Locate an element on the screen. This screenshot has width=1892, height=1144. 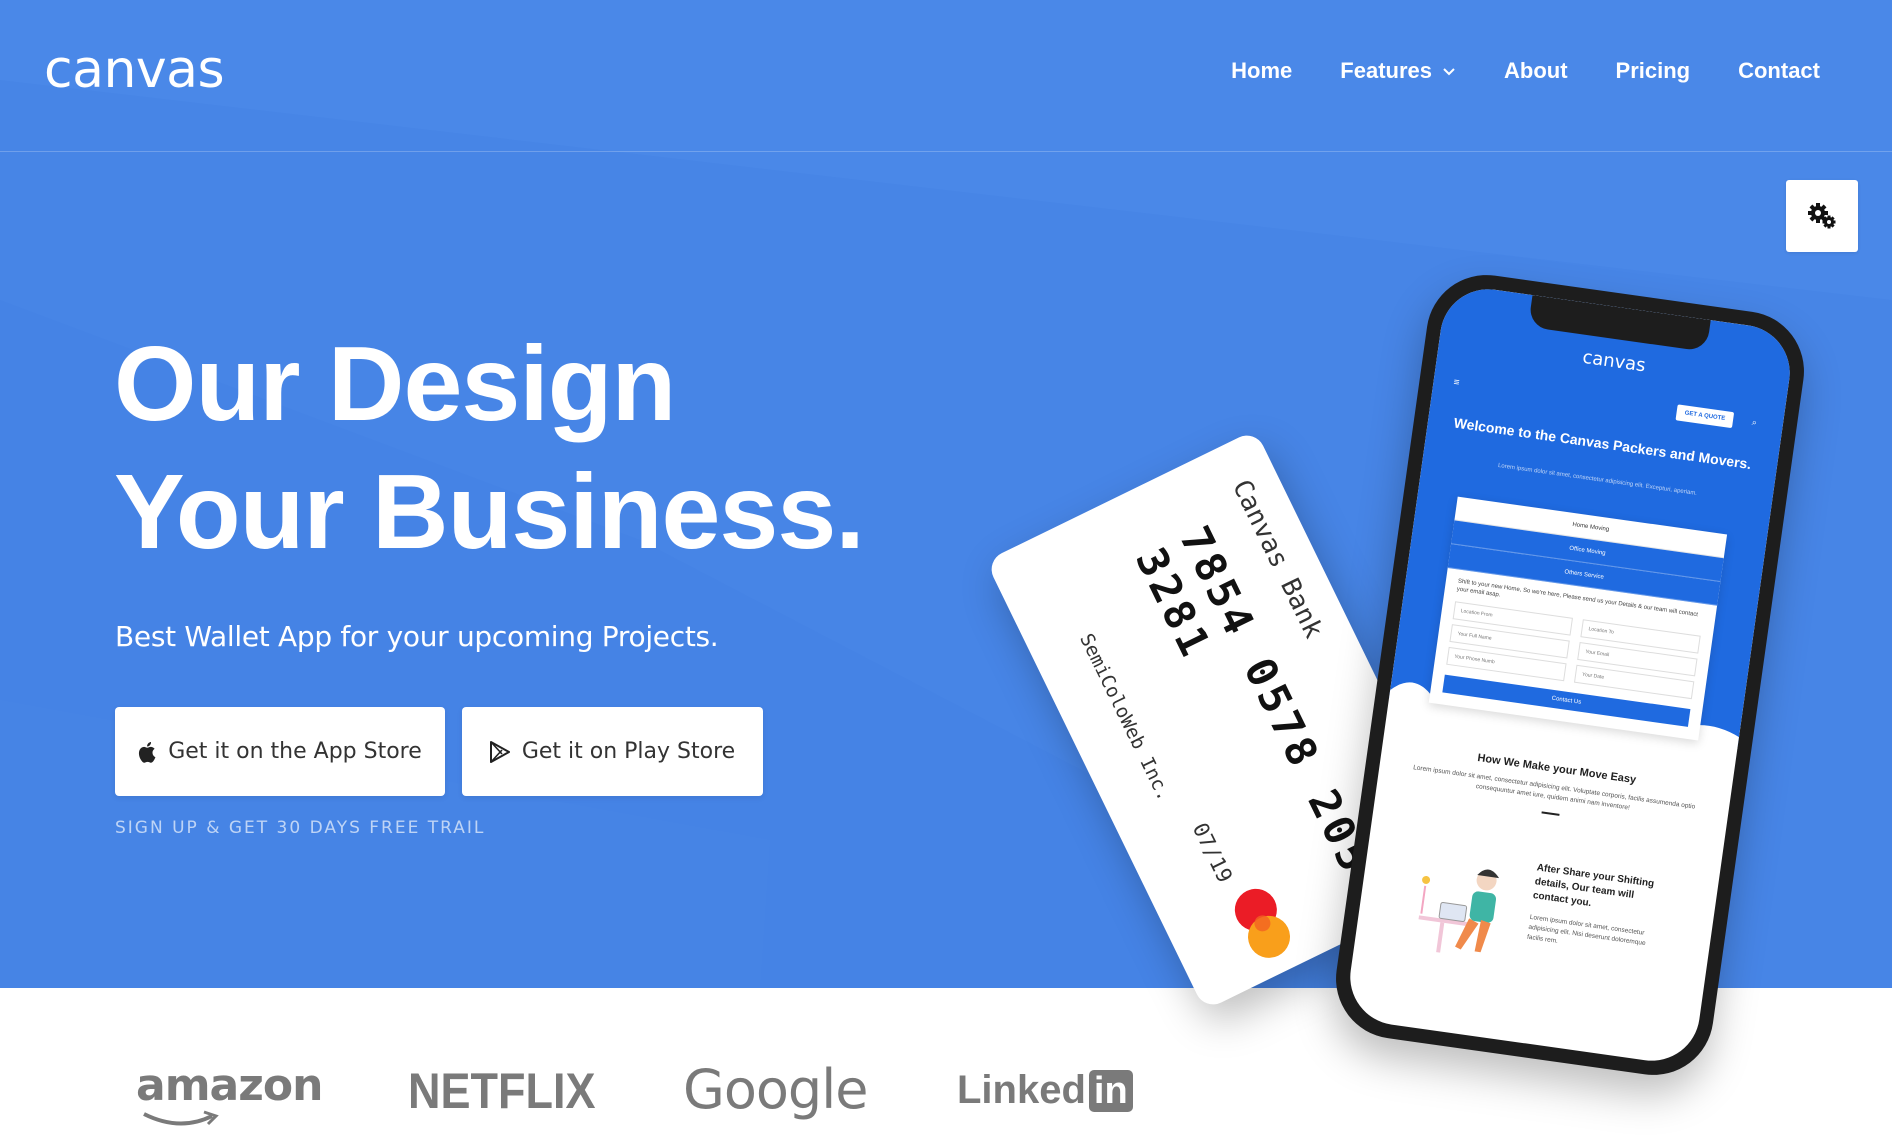
nav-pricing: Pricing is located at coordinates (1653, 71).